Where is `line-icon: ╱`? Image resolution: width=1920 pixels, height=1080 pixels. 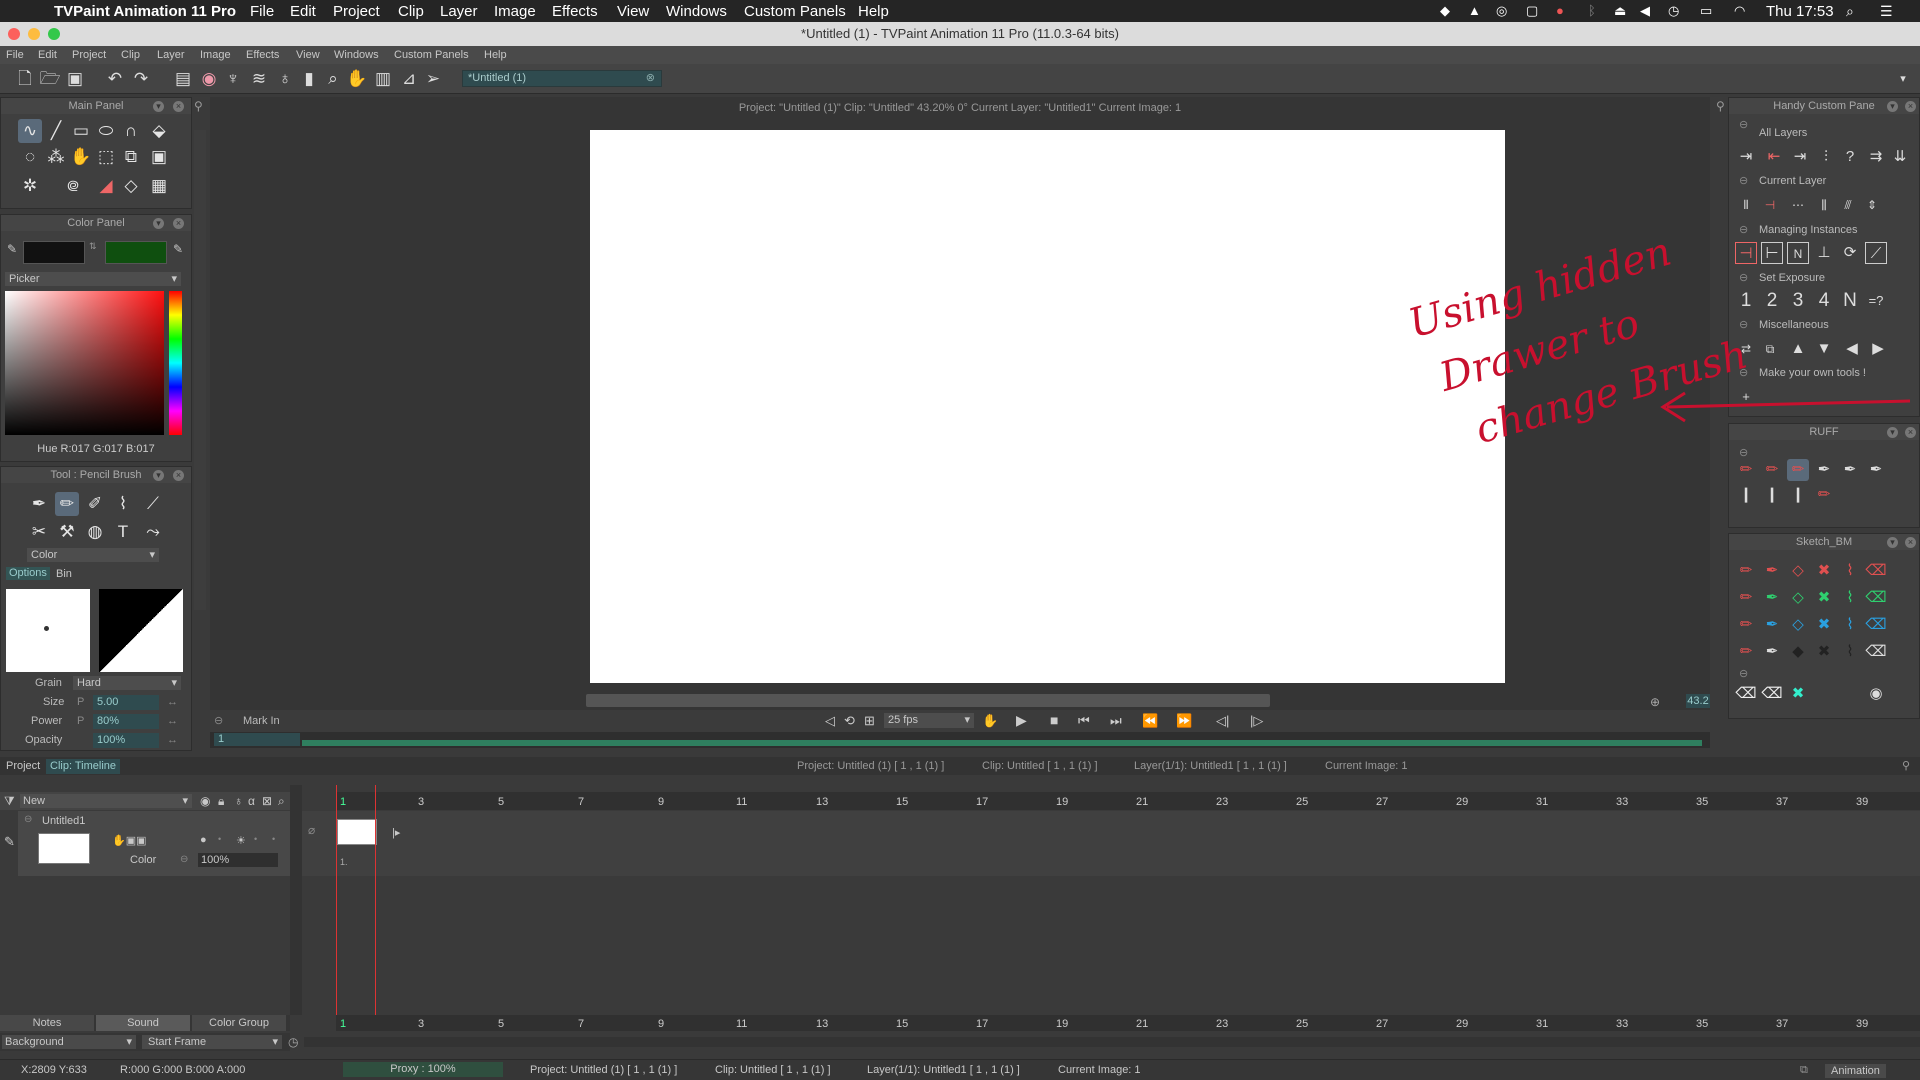
line-icon: ╱ is located at coordinates (56, 131).